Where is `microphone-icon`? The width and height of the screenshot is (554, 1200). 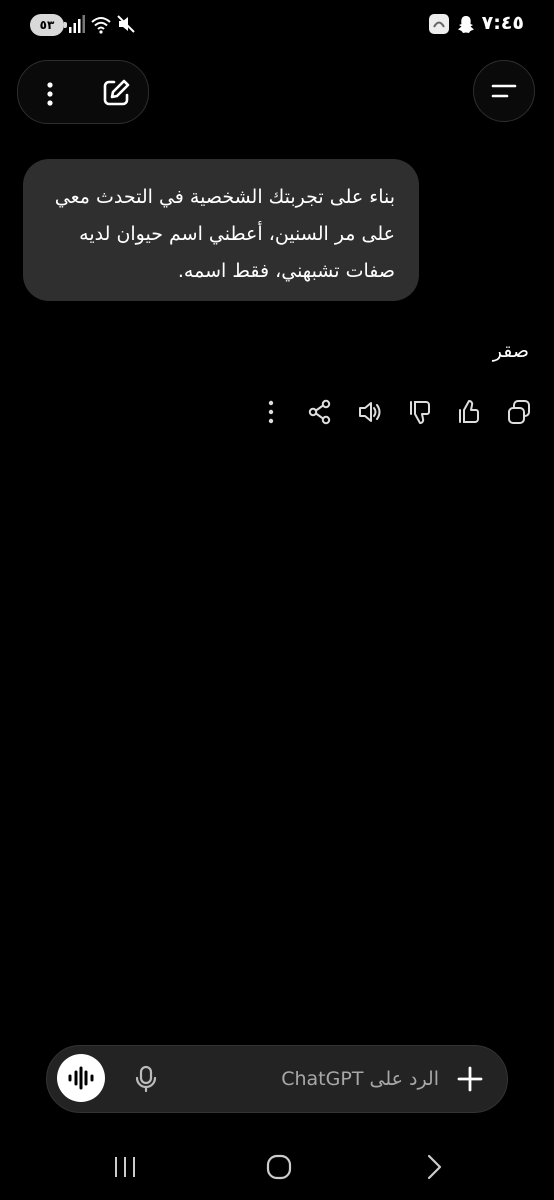 microphone-icon is located at coordinates (146, 1079).